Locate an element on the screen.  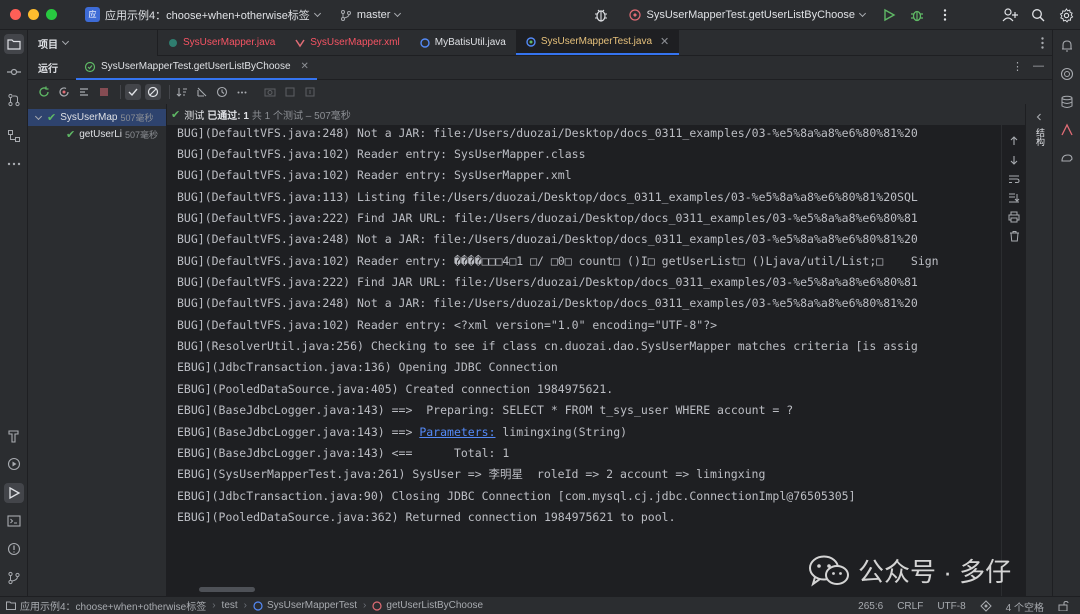
run-tab: SysUserMapperTest.getUserListByChoose ✕ is located at coordinates (196, 68).